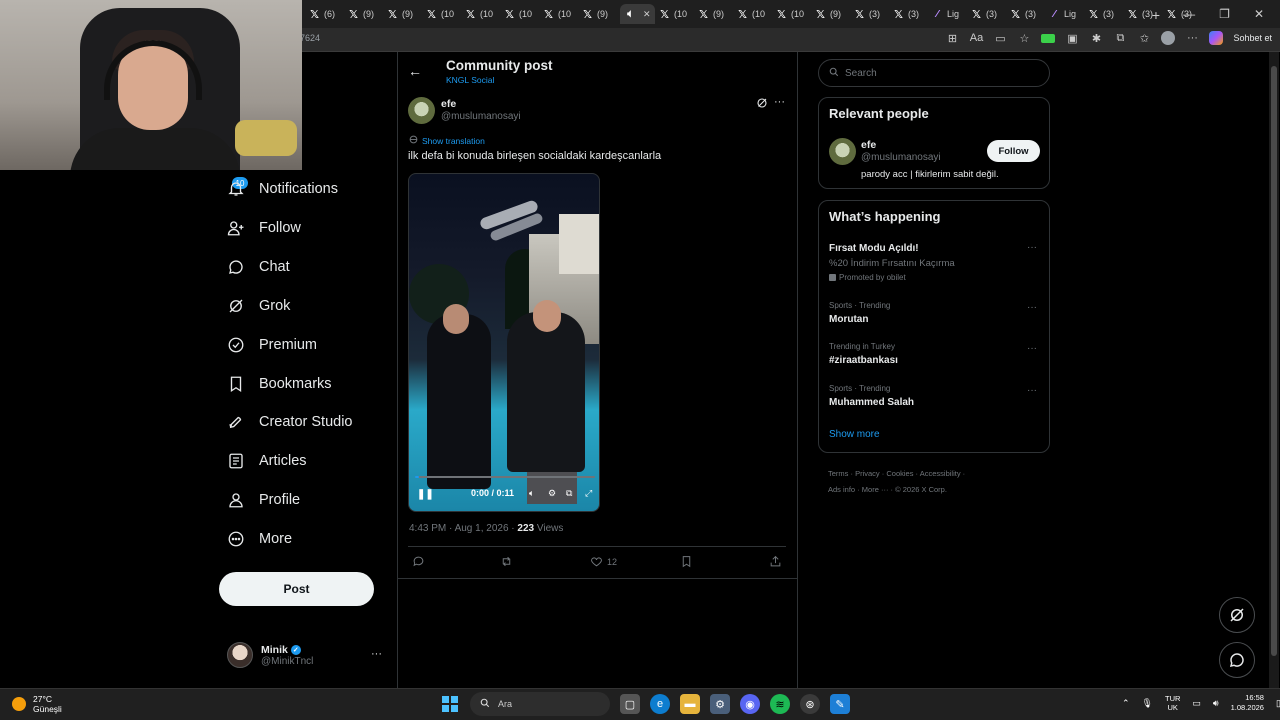 The image size is (1280, 720). I want to click on chevron-up-icon: ⌃, so click(1126, 703).